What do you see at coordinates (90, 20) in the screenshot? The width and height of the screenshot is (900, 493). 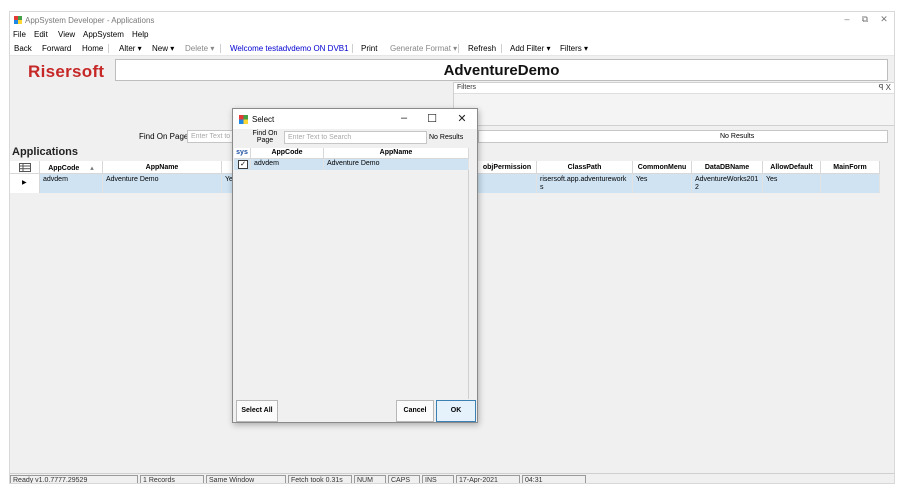 I see `window-title: AppSystem Developer - Applications` at bounding box center [90, 20].